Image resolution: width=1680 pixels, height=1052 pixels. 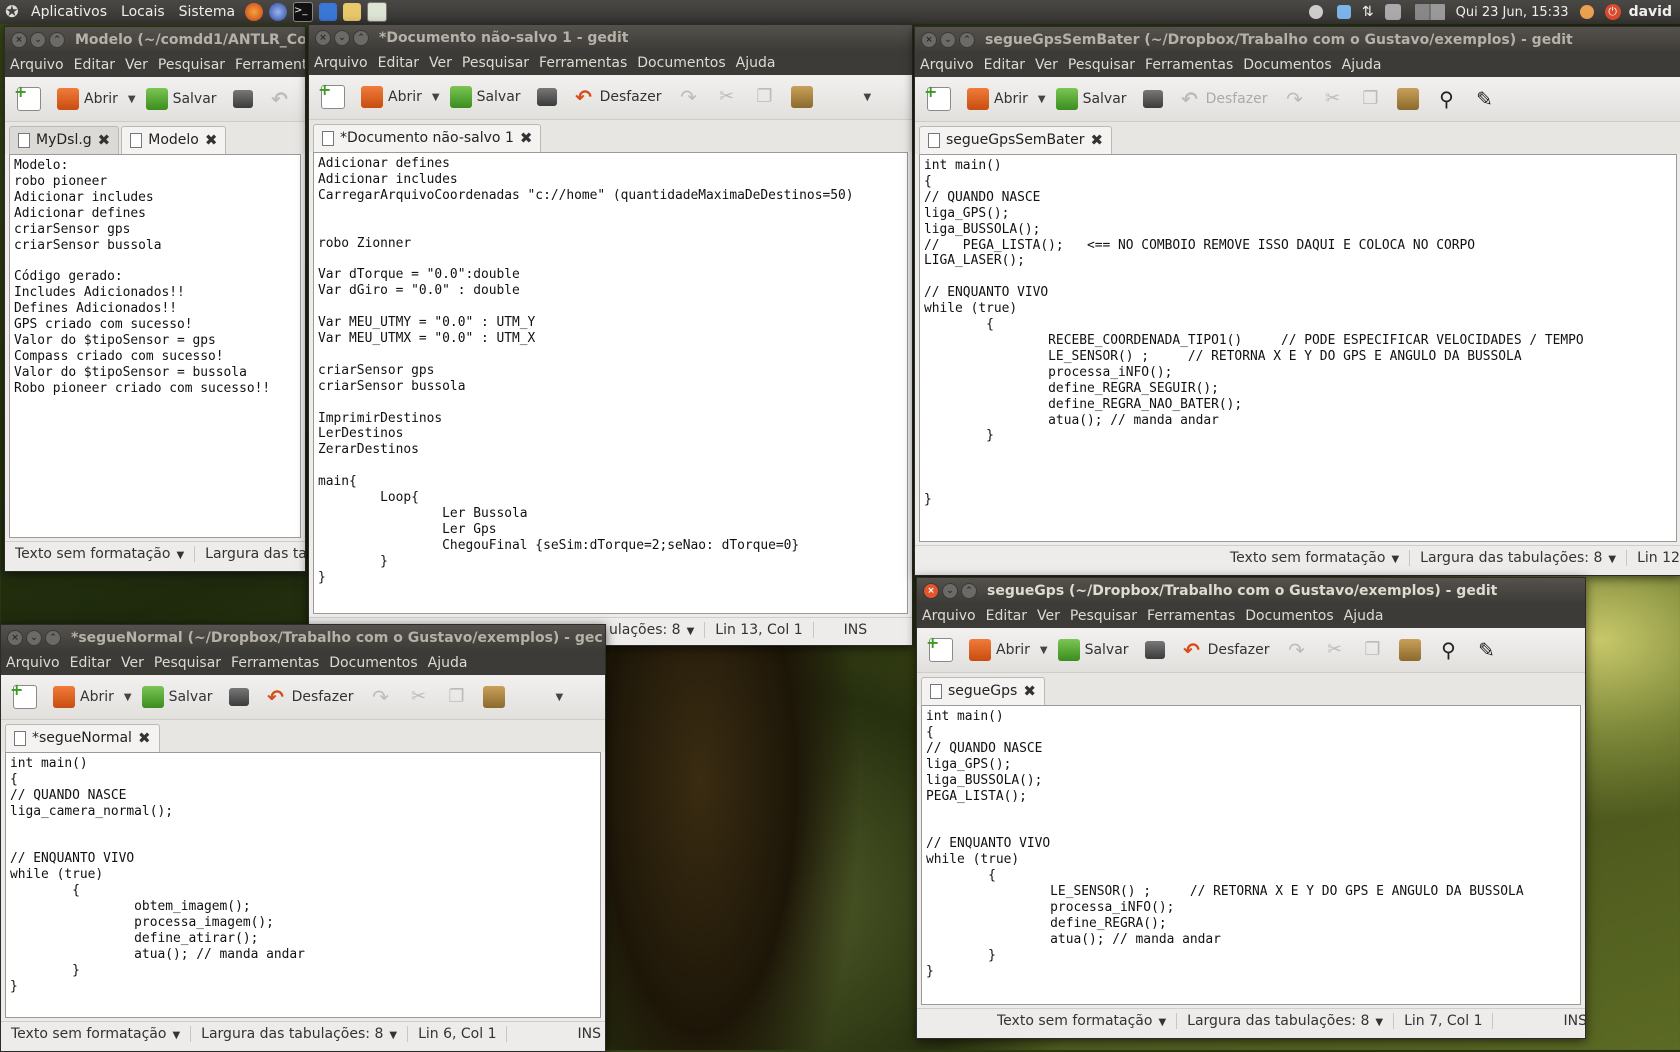 I want to click on tab-width-selector: Largura das tabula, so click(x=250, y=554).